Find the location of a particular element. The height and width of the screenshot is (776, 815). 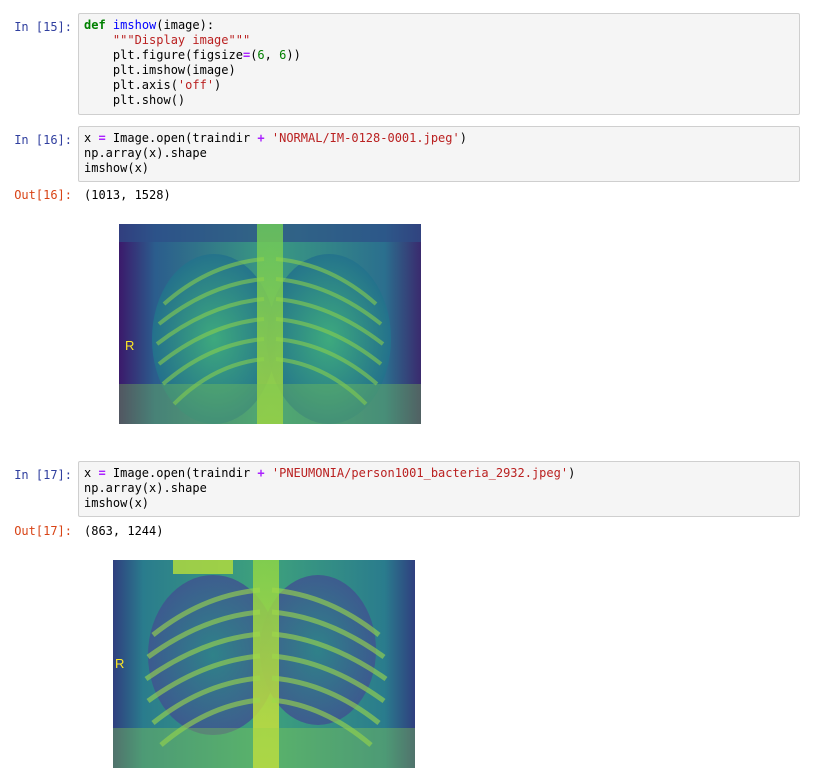

code-token: 6 is located at coordinates (261, 55).